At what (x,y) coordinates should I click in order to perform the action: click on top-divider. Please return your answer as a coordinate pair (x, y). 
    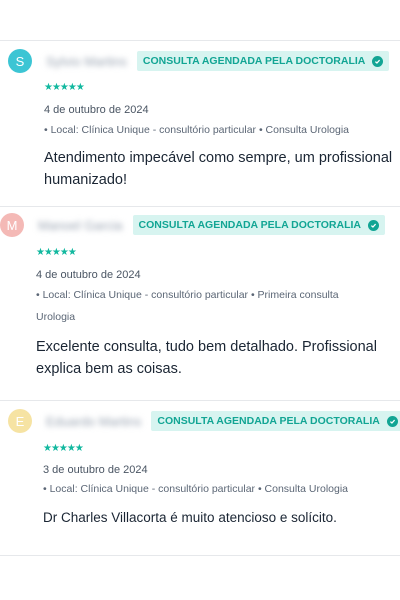
    Looking at the image, I should click on (200, 40).